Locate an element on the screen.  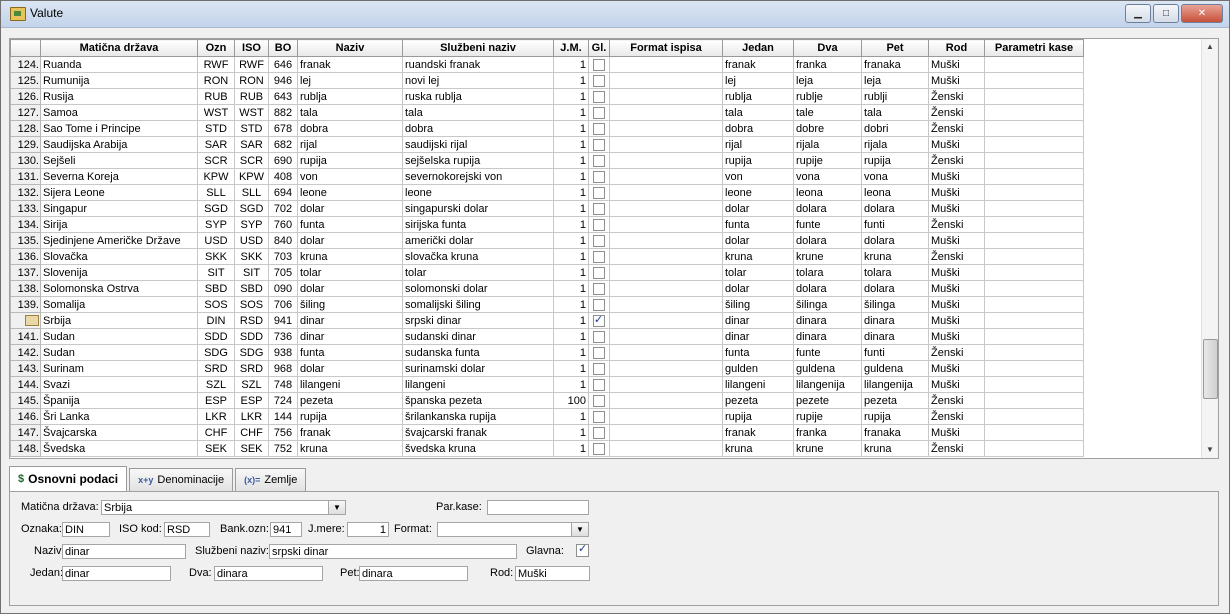
cell-naziv: funta is located at coordinates (350, 352).